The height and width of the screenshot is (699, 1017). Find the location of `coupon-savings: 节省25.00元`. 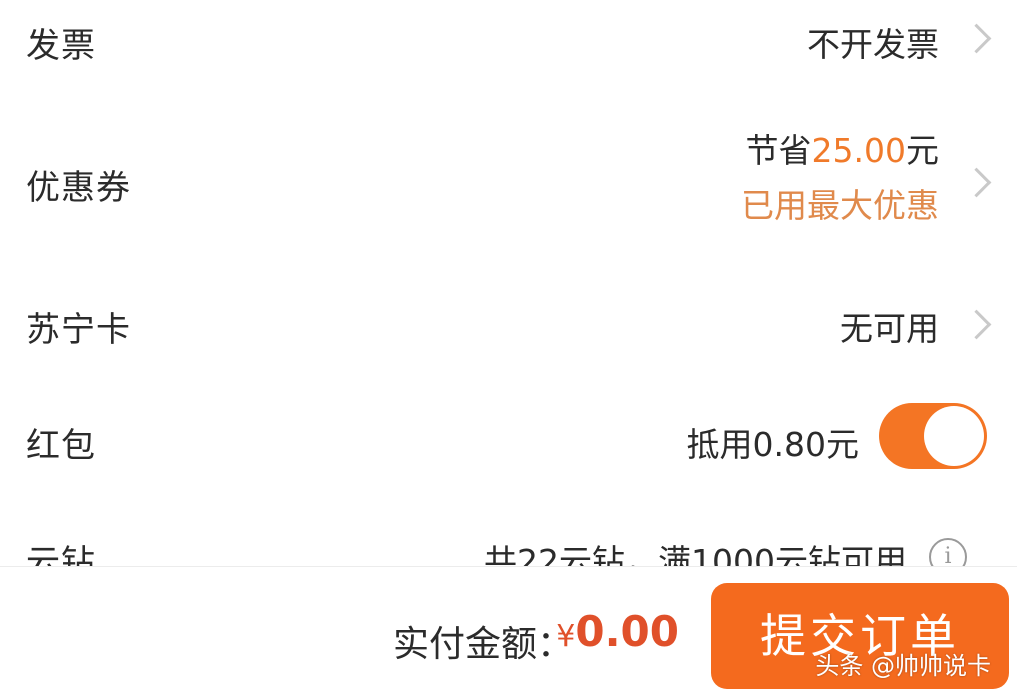

coupon-savings: 节省25.00元 is located at coordinates (840, 151).